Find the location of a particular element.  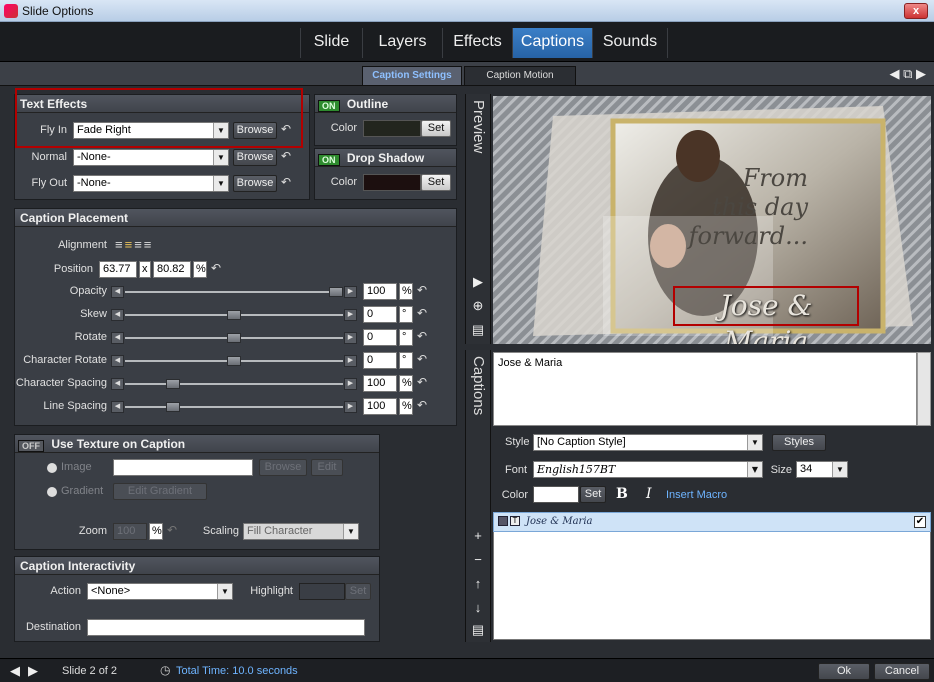

edit-gradient-button: Edit Gradient is located at coordinates (160, 491).